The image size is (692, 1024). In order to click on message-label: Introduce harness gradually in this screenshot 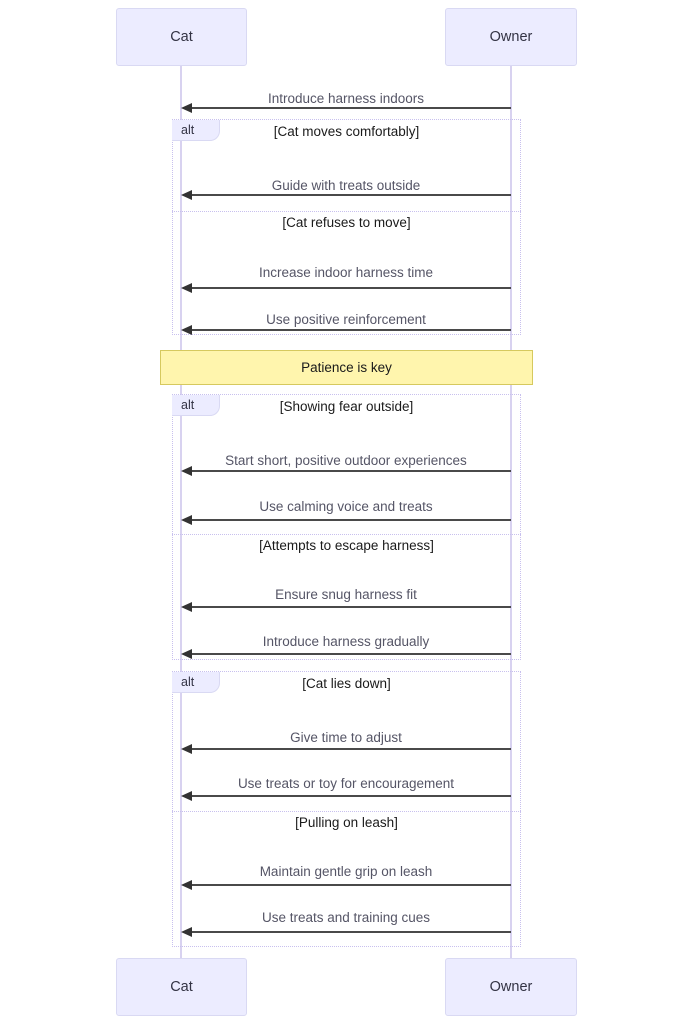, I will do `click(346, 641)`.